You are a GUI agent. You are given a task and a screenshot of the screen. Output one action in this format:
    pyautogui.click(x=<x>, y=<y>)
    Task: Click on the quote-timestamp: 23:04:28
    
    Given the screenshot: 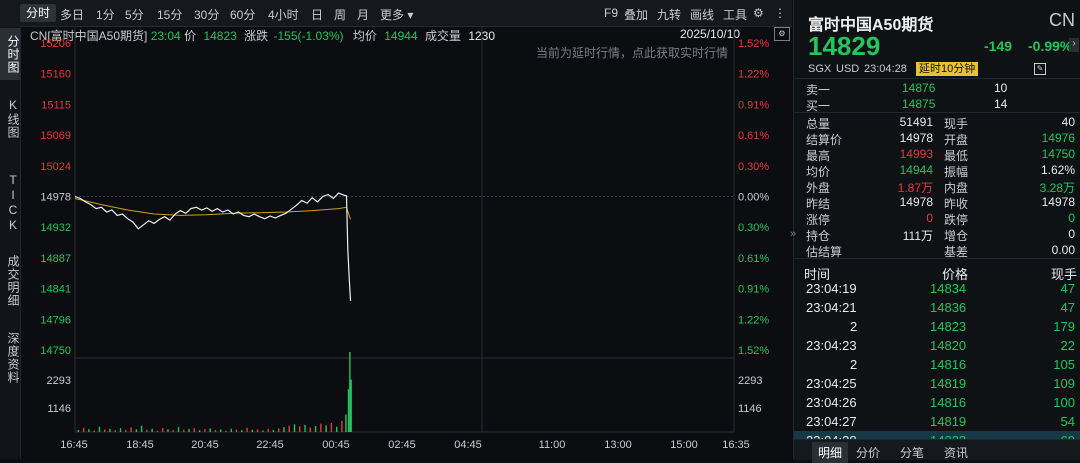 What is the action you would take?
    pyautogui.click(x=885, y=69)
    